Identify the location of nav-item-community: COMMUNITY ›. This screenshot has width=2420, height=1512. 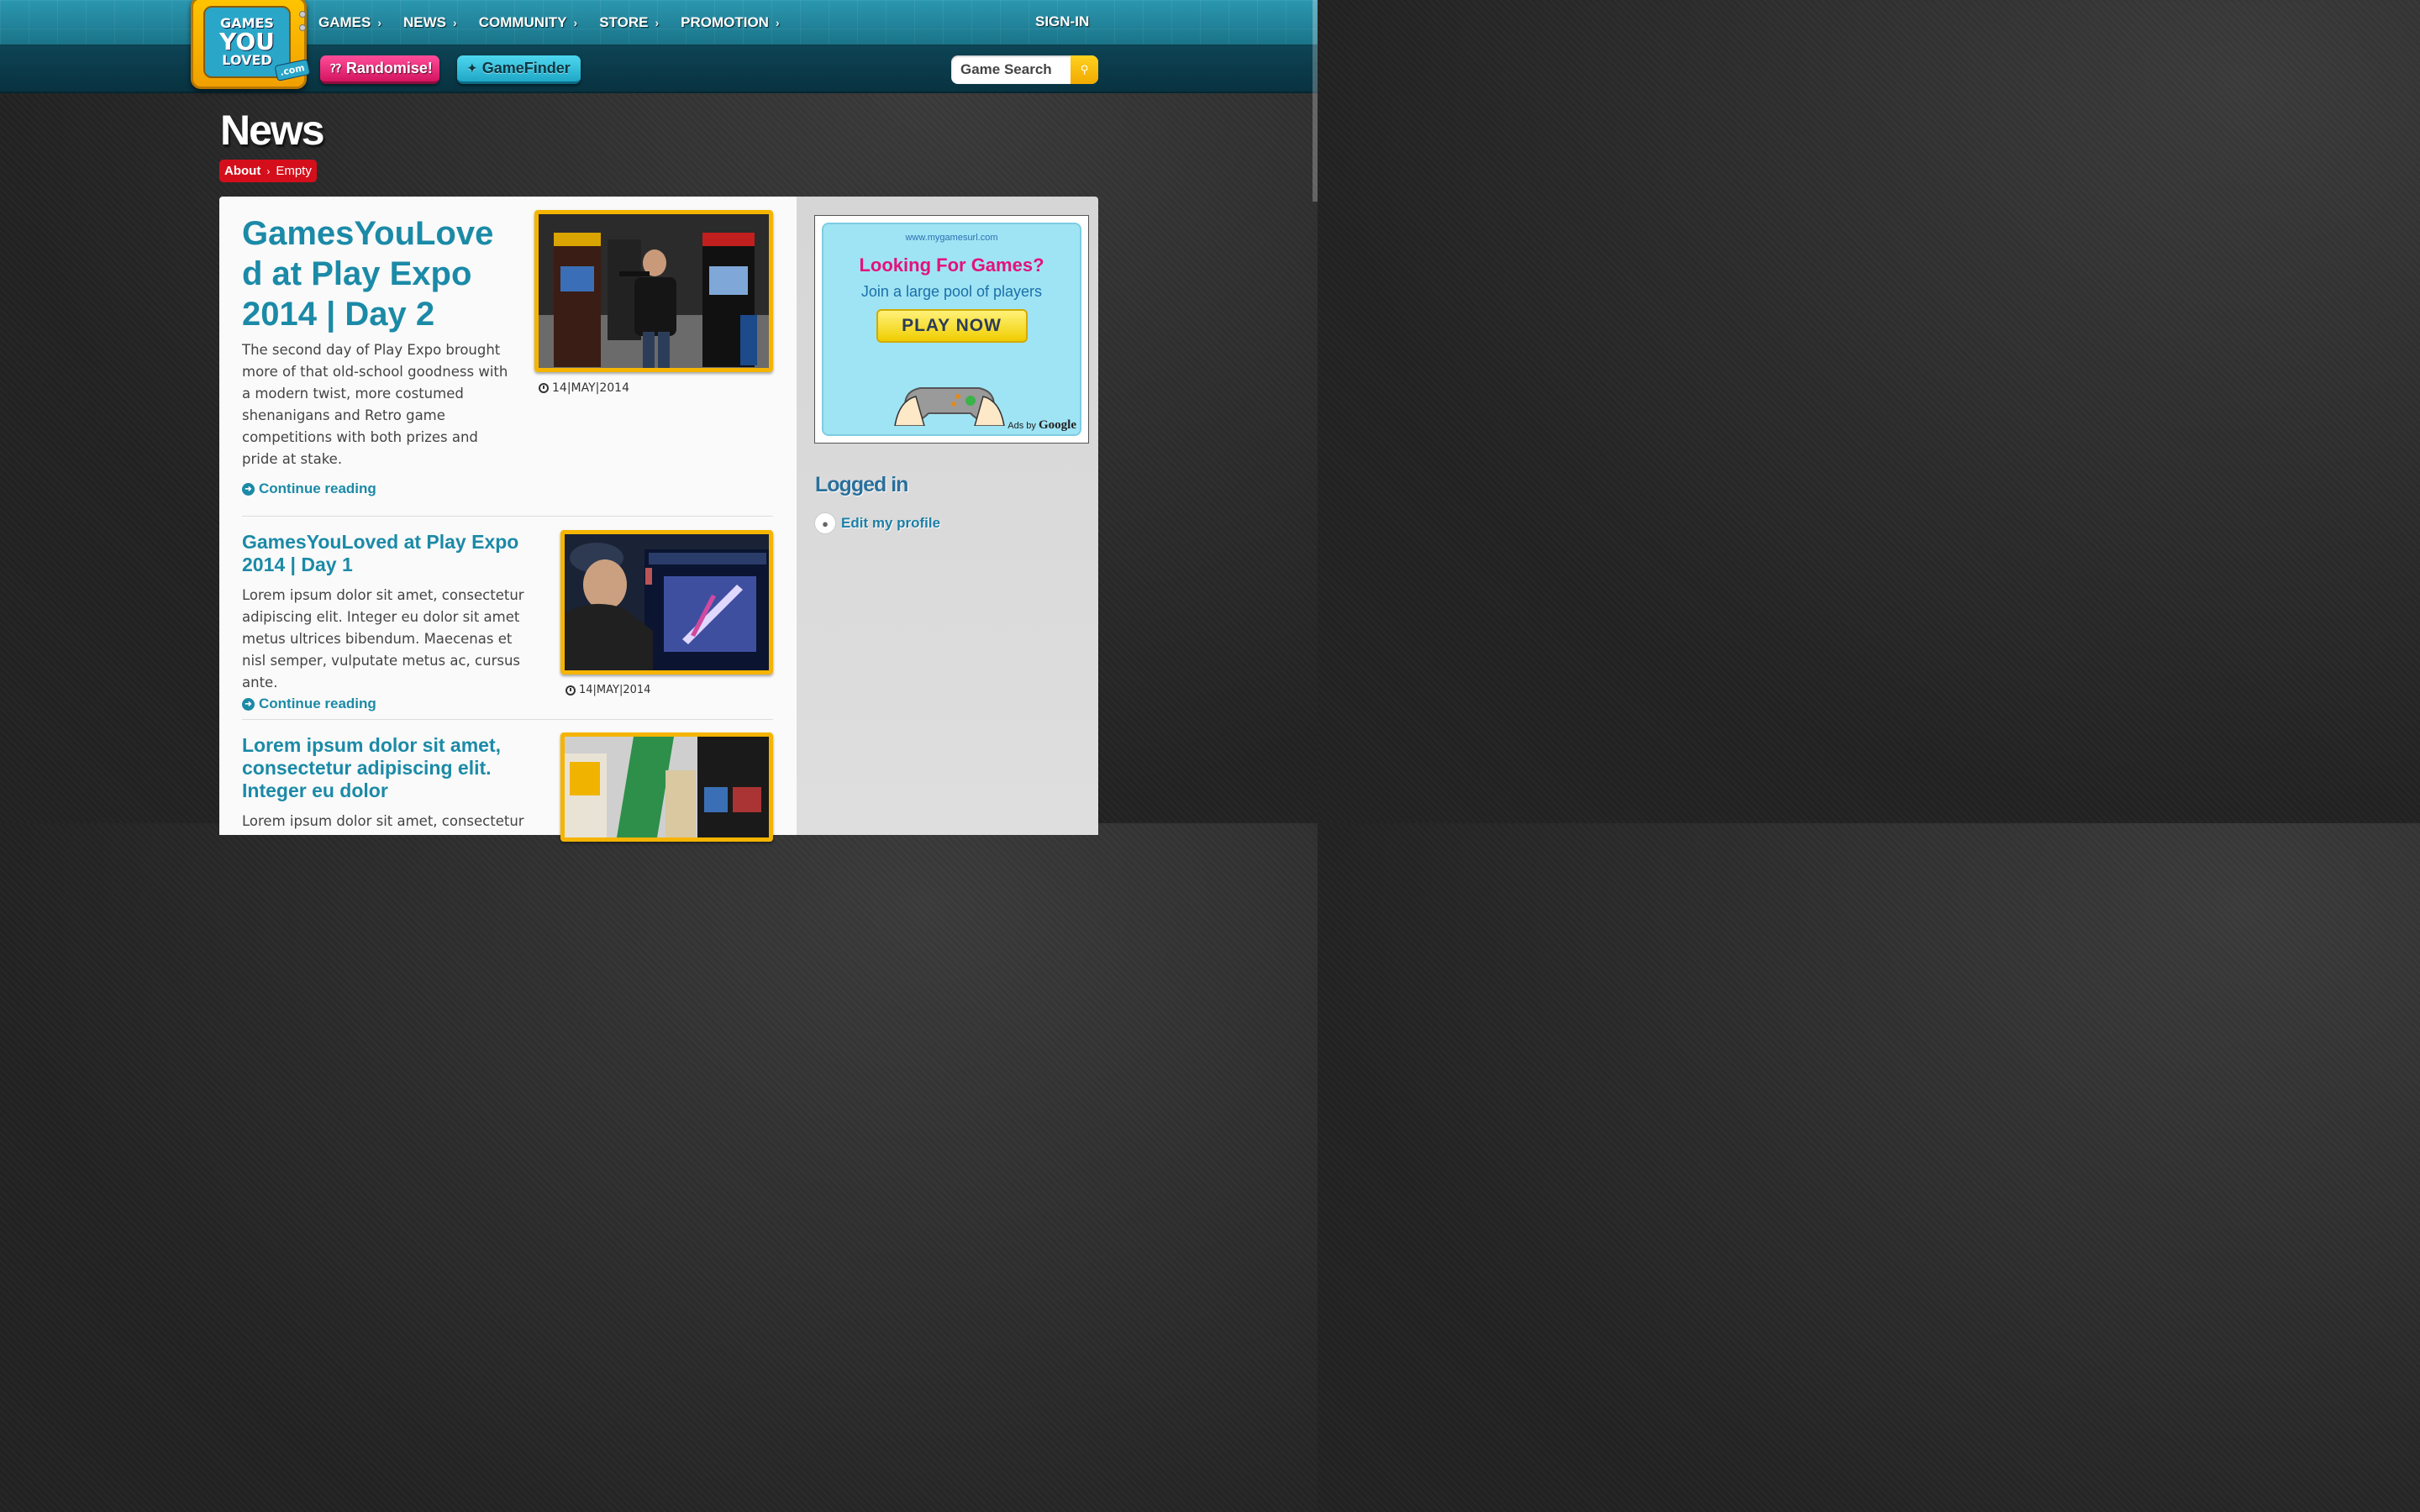
(528, 22).